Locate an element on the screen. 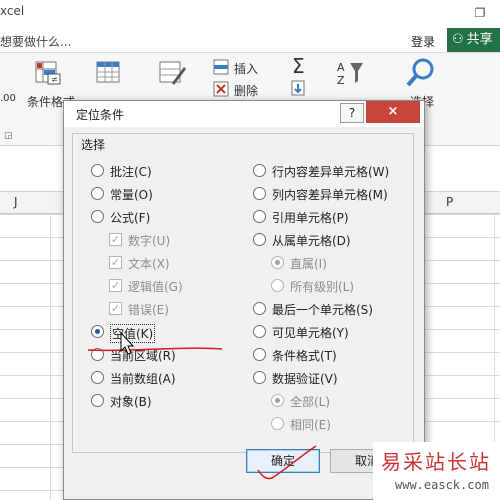 This screenshot has height=500, width=500. decimal-format: .00 is located at coordinates (8, 98).